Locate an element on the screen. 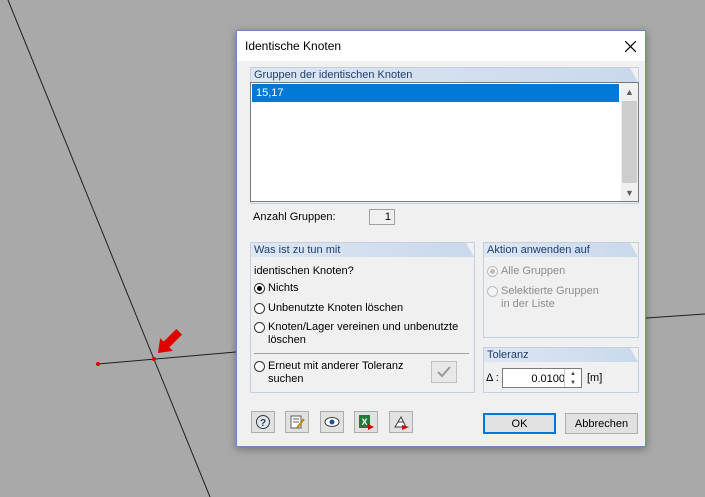 Image resolution: width=705 pixels, height=497 pixels. member-line-horizontal is located at coordinates (167, 358).